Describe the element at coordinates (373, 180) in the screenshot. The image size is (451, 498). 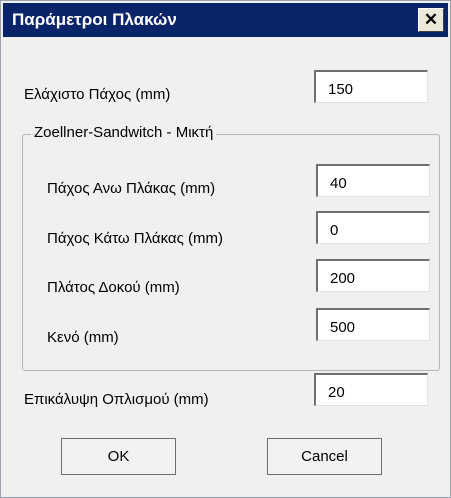
I see `top-slab-thickness-input` at that location.